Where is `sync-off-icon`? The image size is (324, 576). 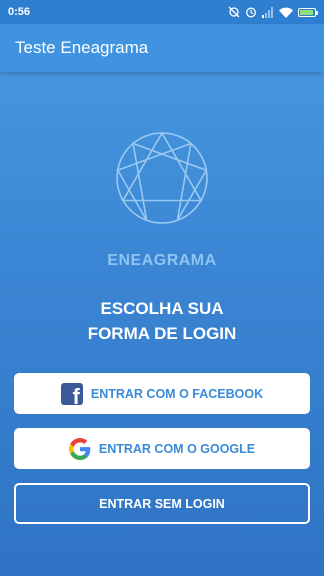 sync-off-icon is located at coordinates (234, 12).